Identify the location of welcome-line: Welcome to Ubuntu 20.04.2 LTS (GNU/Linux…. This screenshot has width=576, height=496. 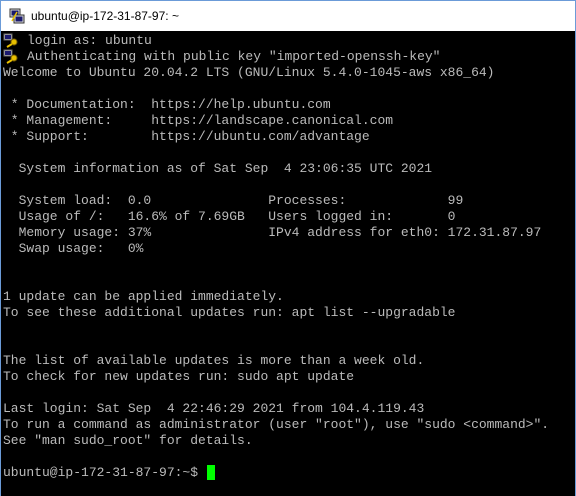
(249, 72).